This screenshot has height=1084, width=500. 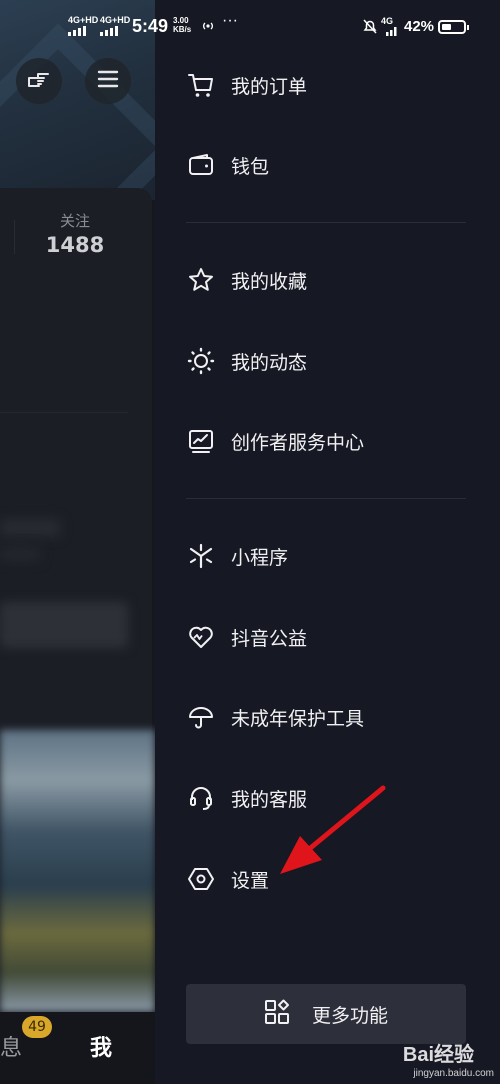 What do you see at coordinates (298, 442) in the screenshot?
I see `menu-item-label: 创作者服务中心` at bounding box center [298, 442].